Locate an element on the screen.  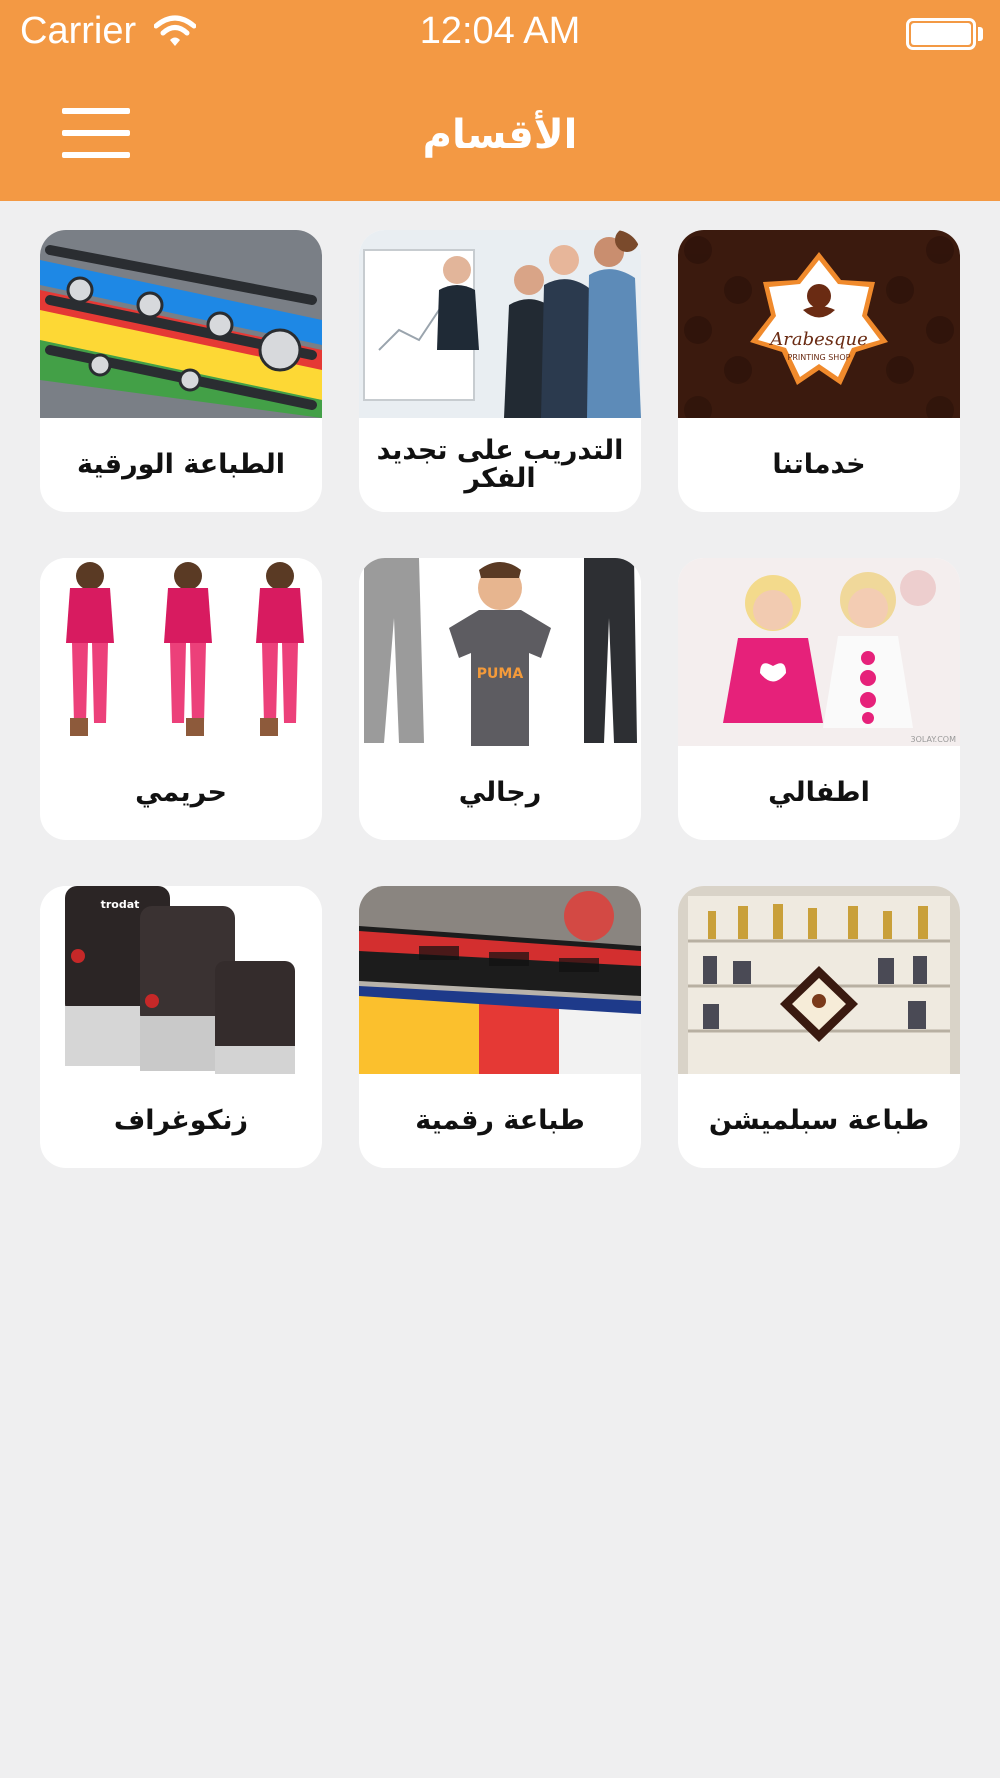
status-time: 12:04 AM is located at coordinates (500, 31).